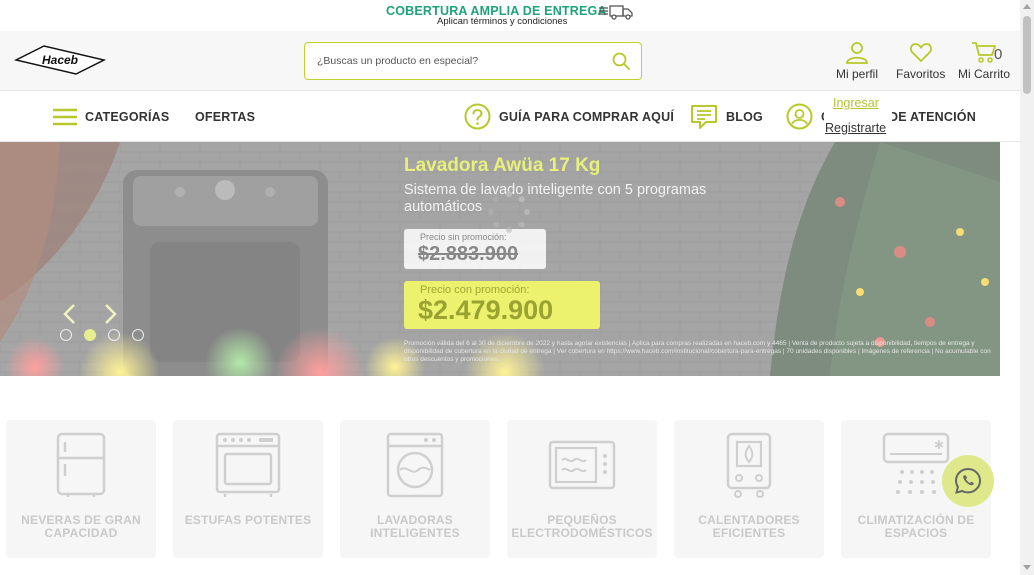  Describe the element at coordinates (127, 116) in the screenshot. I see `nav-categories-label: CATEGORÍAS` at that location.